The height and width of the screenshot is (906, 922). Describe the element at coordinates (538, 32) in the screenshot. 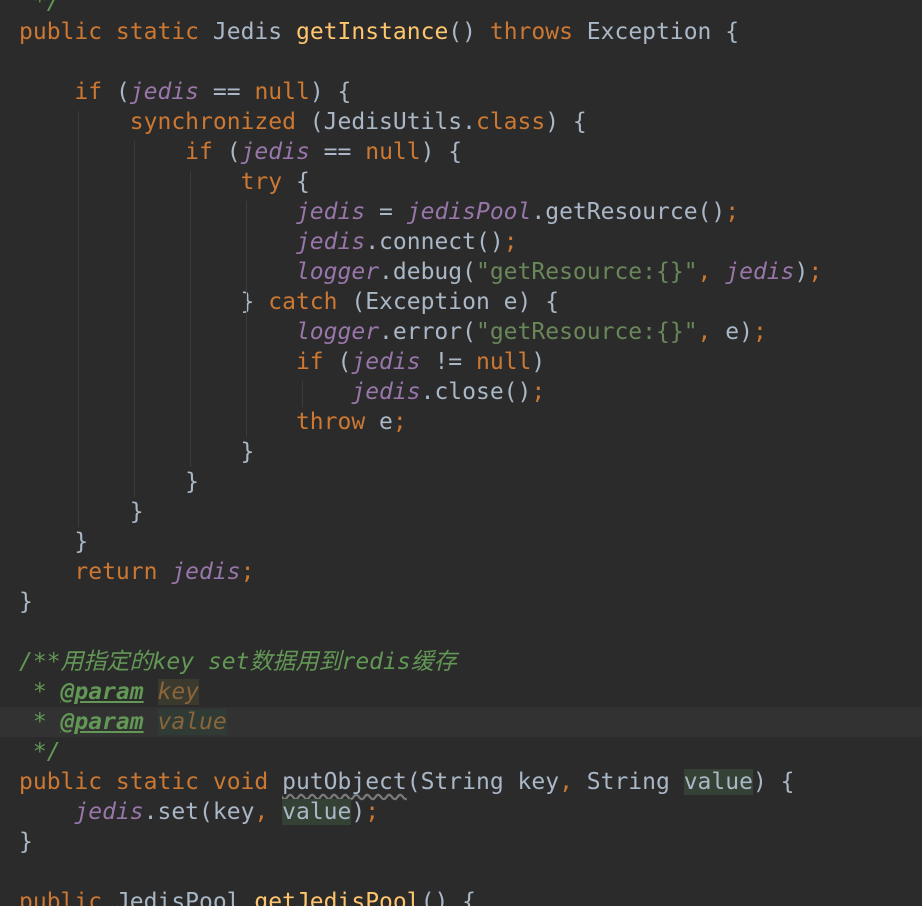

I see `code-token: throws` at that location.